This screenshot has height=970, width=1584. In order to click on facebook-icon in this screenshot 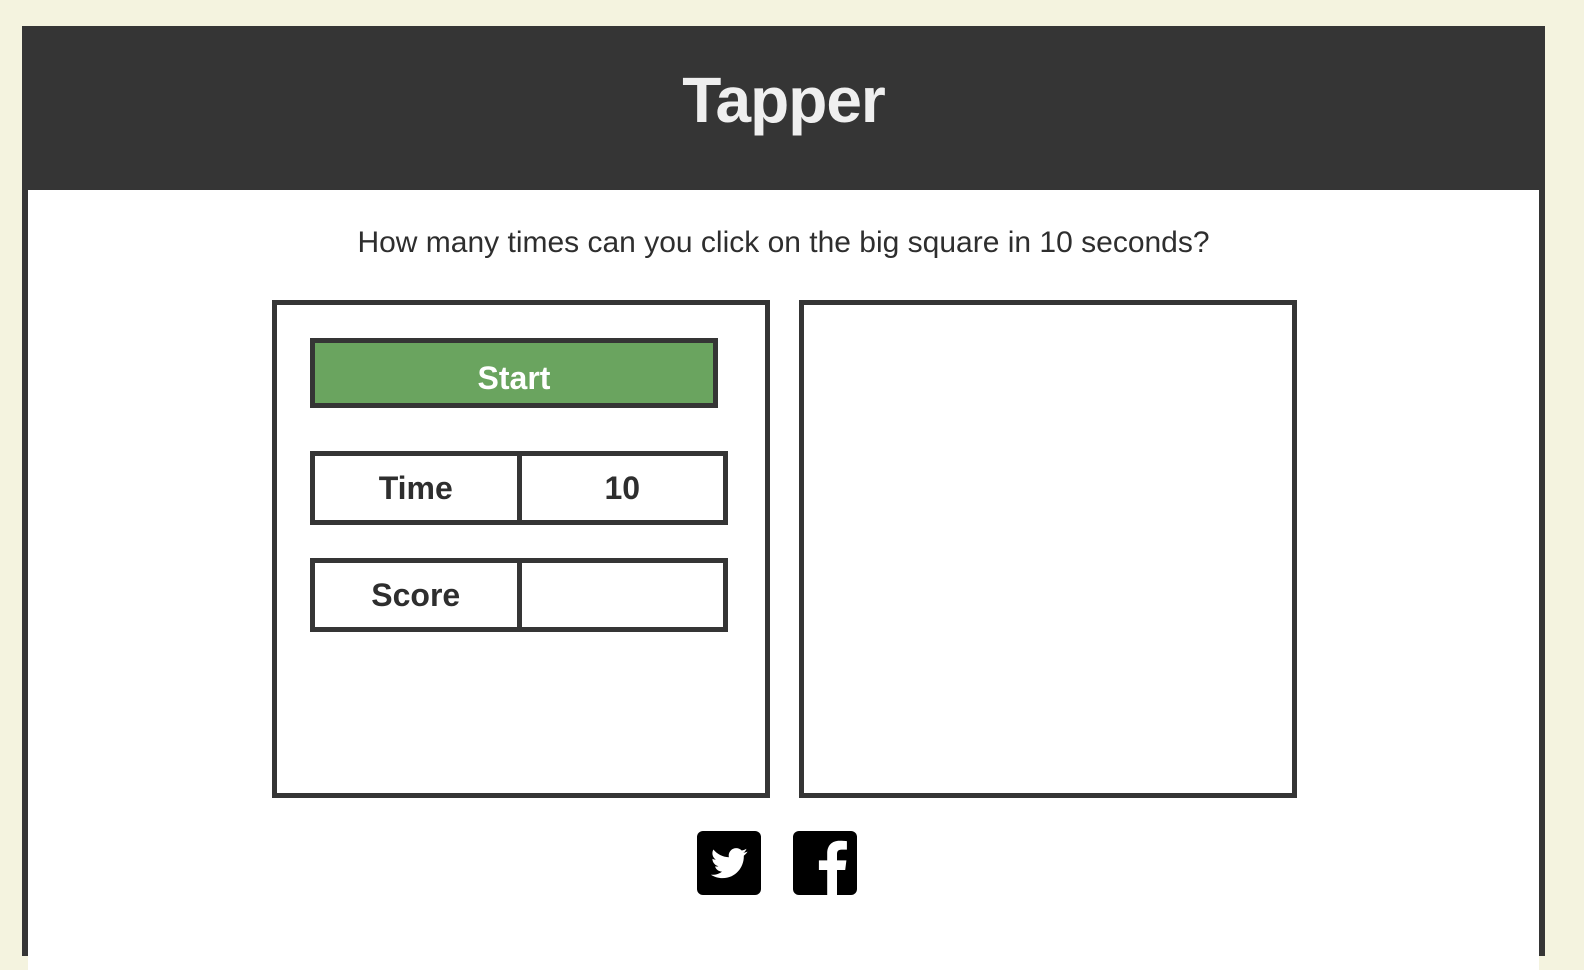, I will do `click(825, 863)`.